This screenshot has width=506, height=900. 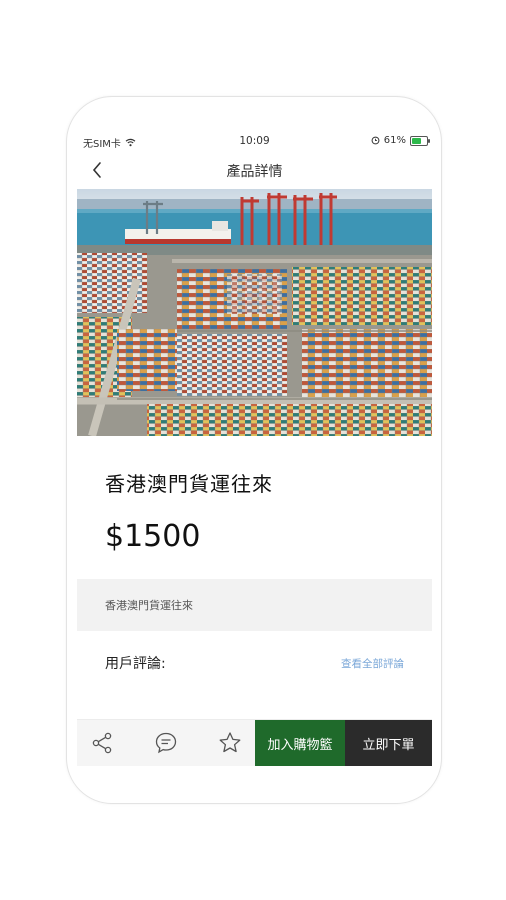 I want to click on battery-fill, so click(x=416, y=140).